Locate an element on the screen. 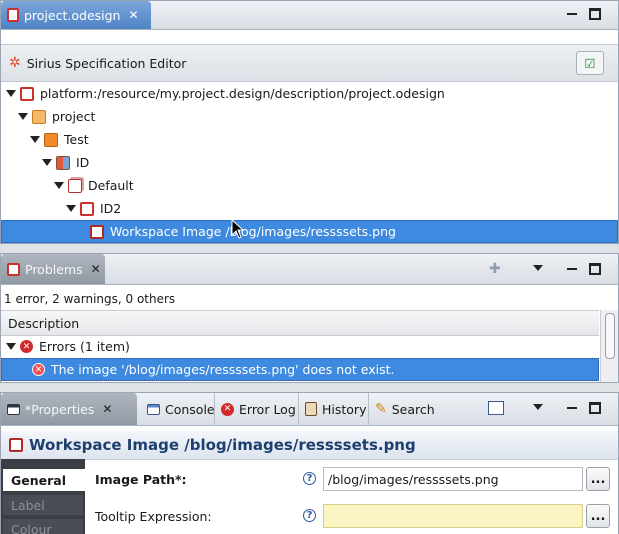 The width and height of the screenshot is (619, 534). properties-icon is located at coordinates (13, 409).